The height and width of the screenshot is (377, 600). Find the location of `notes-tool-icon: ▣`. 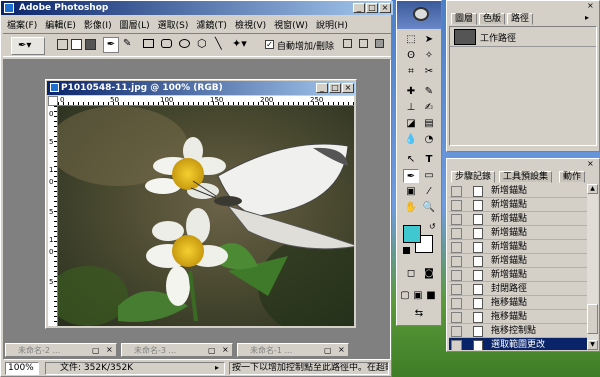

notes-tool-icon: ▣ is located at coordinates (411, 192).